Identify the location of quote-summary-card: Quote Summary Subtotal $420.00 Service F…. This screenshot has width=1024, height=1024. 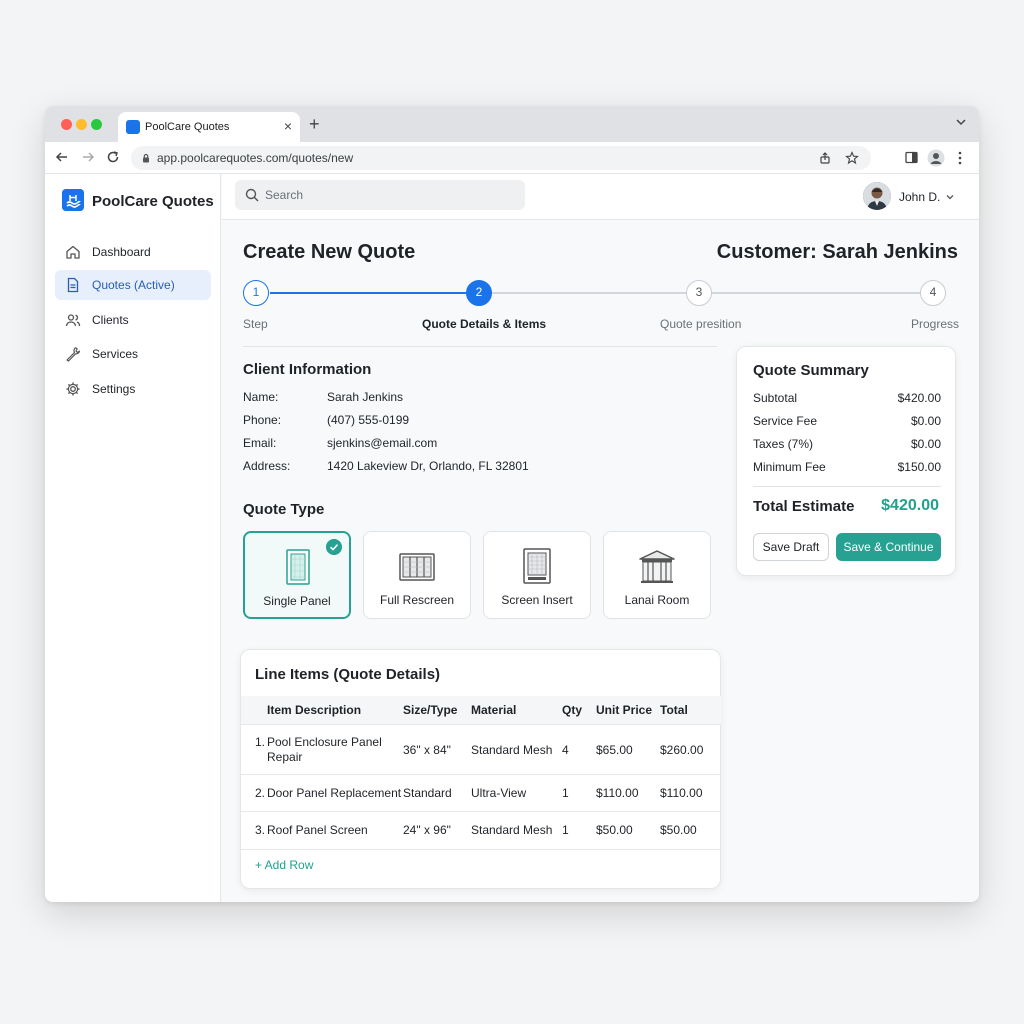
(846, 461).